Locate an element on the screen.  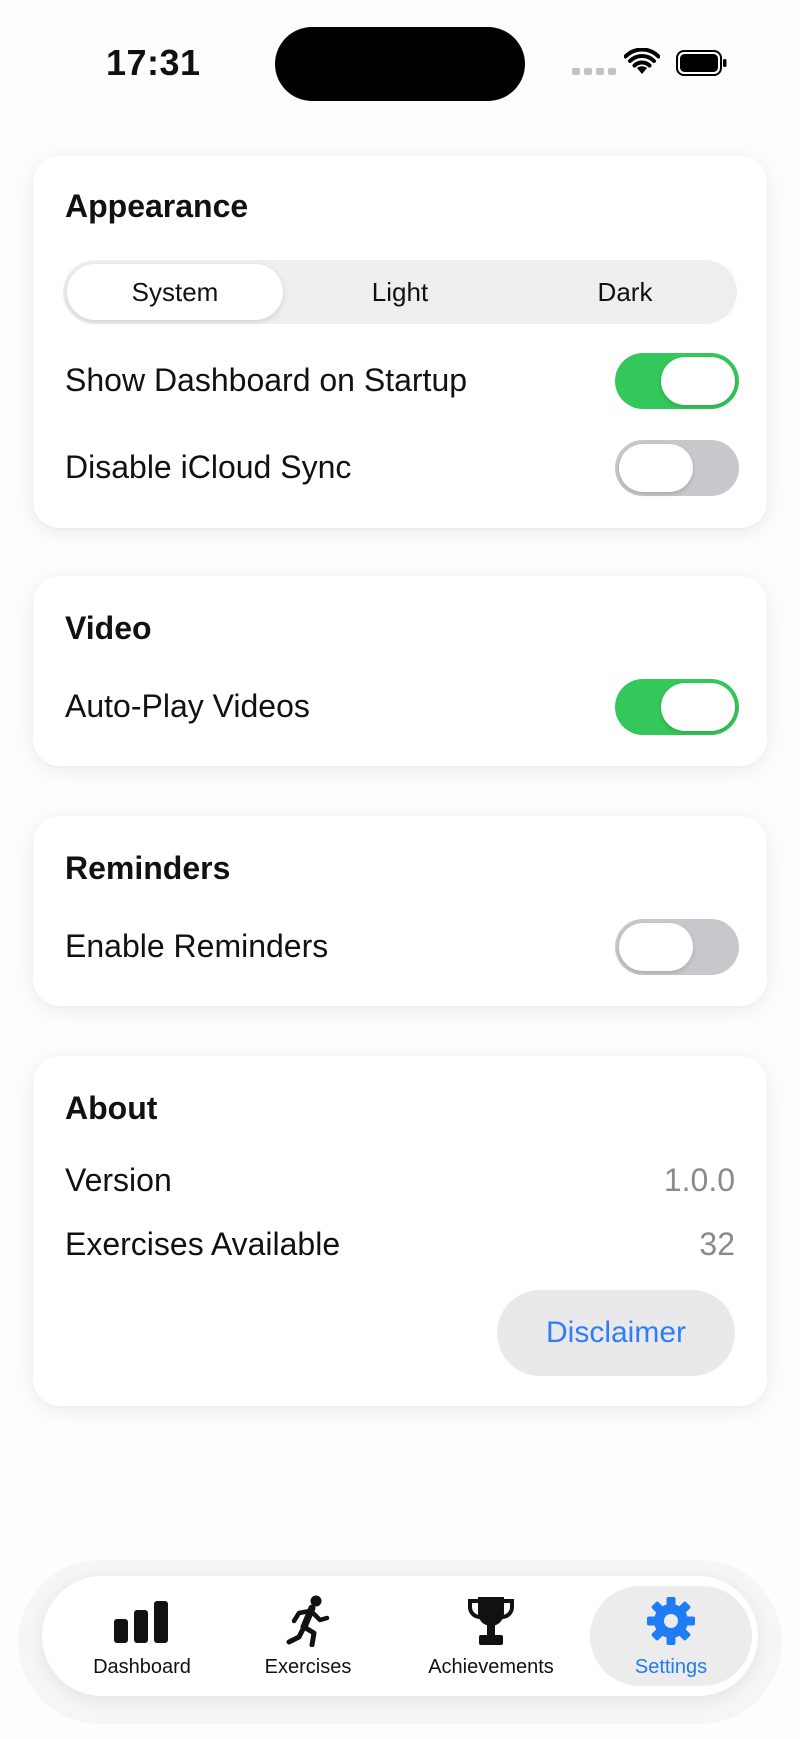
tab-dashboard-label: Dashboard is located at coordinates (142, 1667).